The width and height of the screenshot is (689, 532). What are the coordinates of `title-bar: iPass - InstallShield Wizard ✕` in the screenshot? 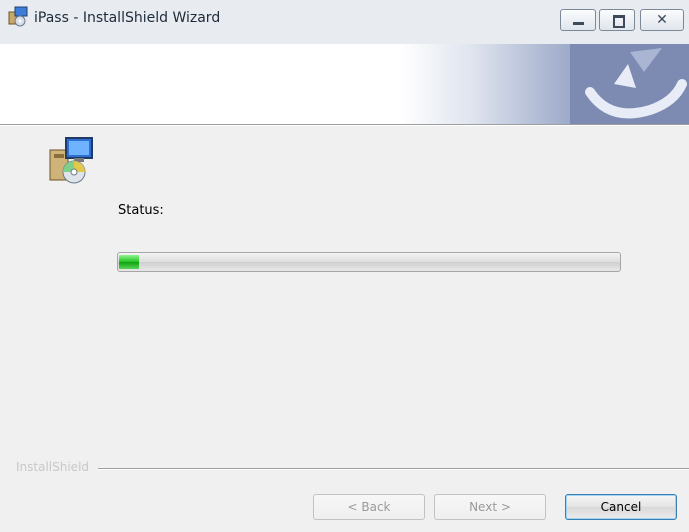 It's located at (344, 22).